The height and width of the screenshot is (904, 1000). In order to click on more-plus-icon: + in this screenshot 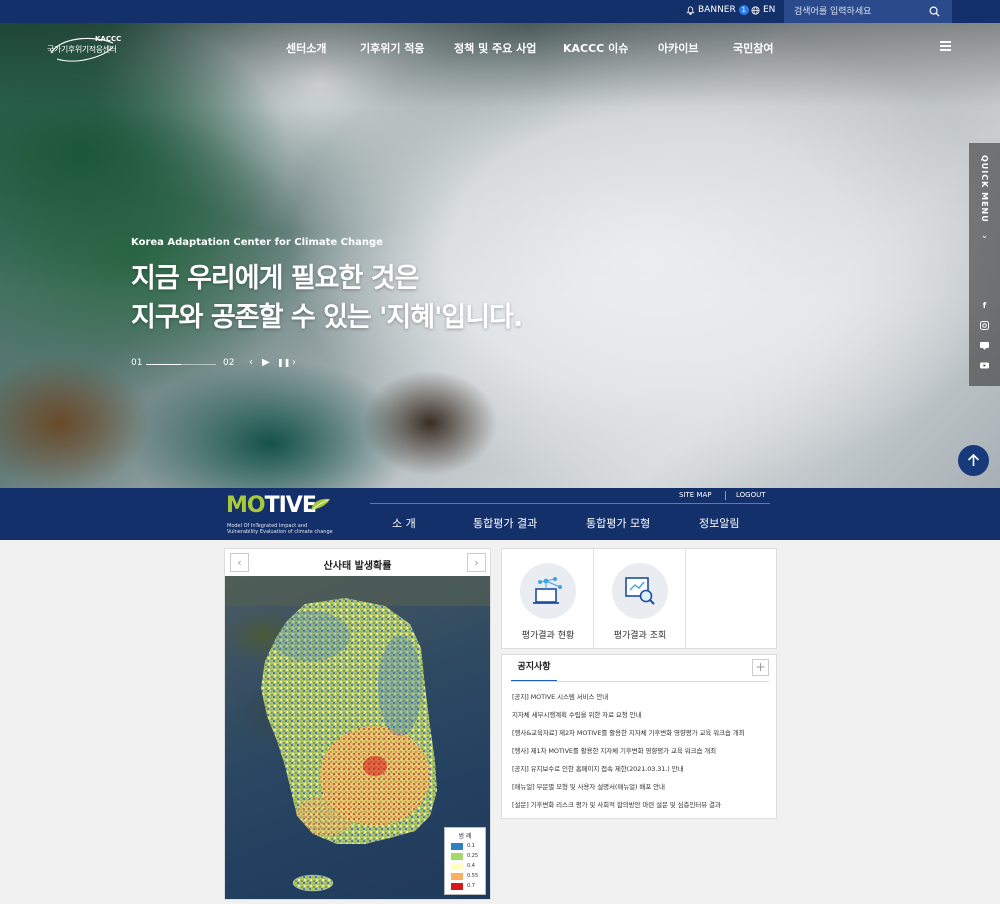, I will do `click(760, 667)`.